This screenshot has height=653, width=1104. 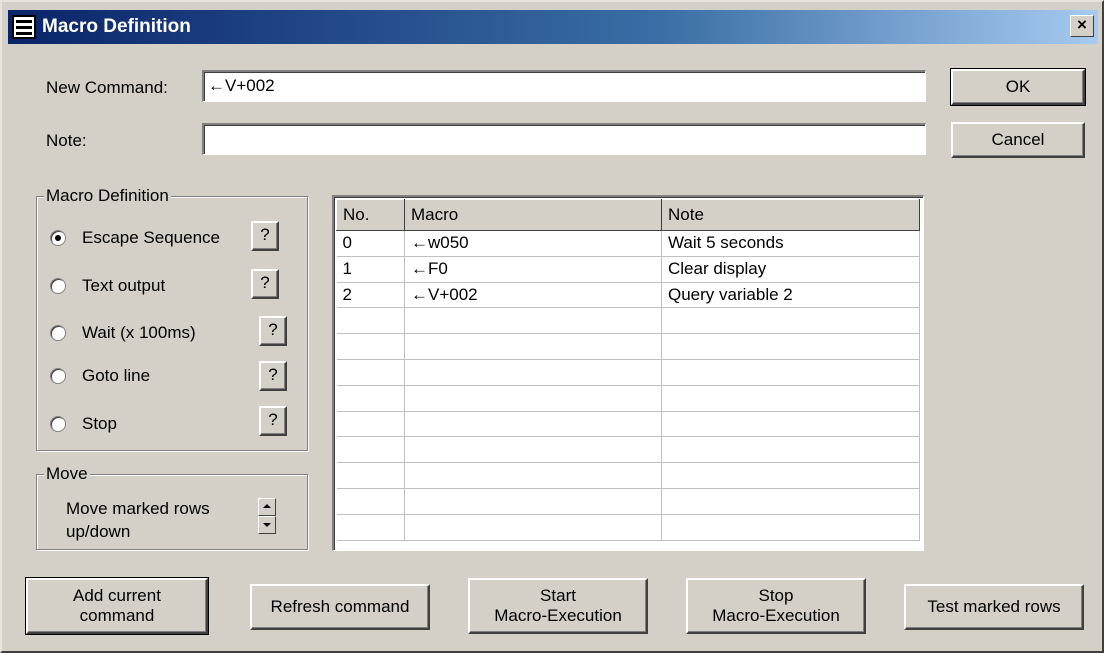 I want to click on radio-text-output: Text output, so click(x=150, y=288).